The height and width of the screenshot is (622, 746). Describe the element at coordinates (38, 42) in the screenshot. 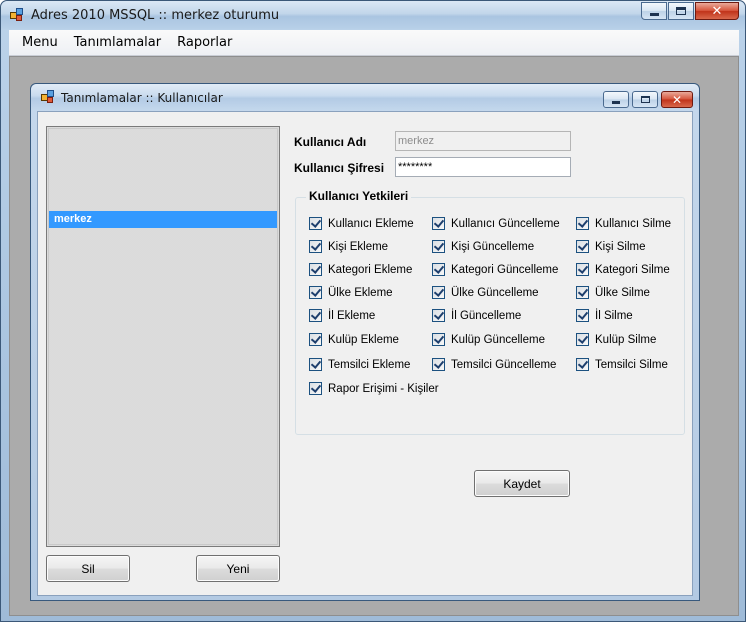

I see `menu-item-menu: Menu` at that location.